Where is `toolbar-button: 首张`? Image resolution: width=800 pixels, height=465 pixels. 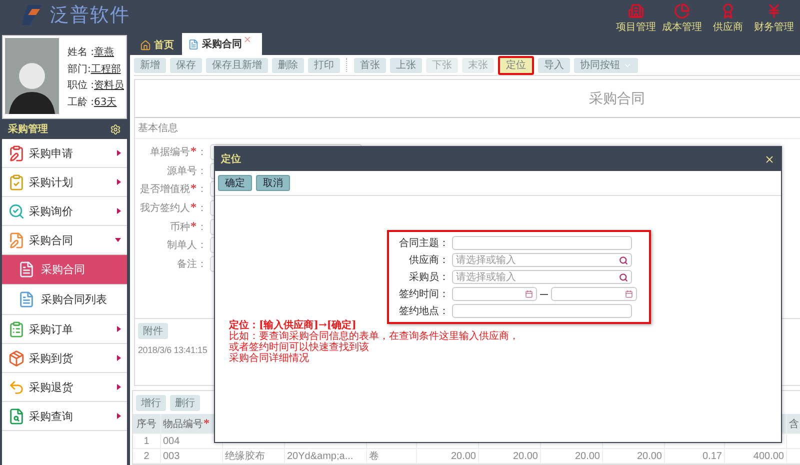
toolbar-button: 首张 is located at coordinates (370, 65).